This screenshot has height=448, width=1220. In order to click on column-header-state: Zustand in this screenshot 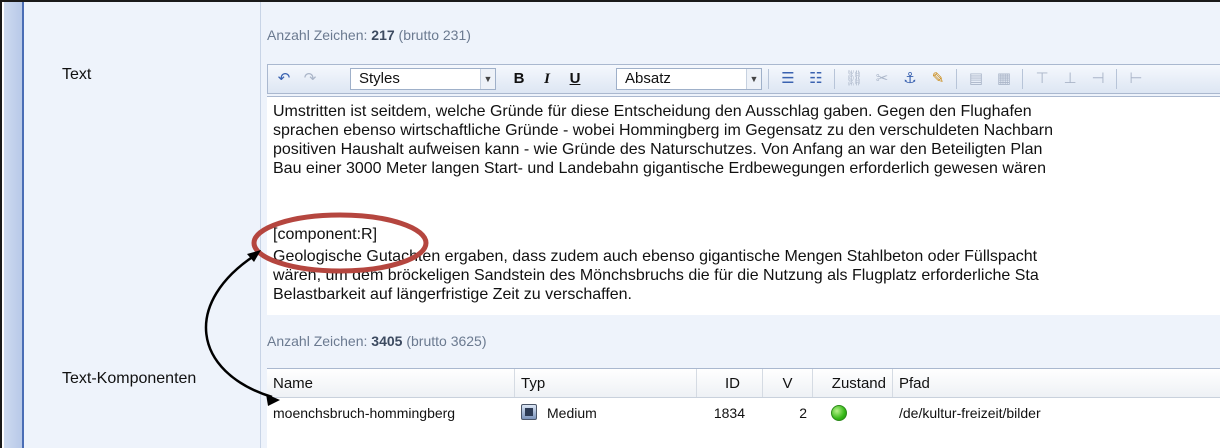, I will do `click(853, 383)`.